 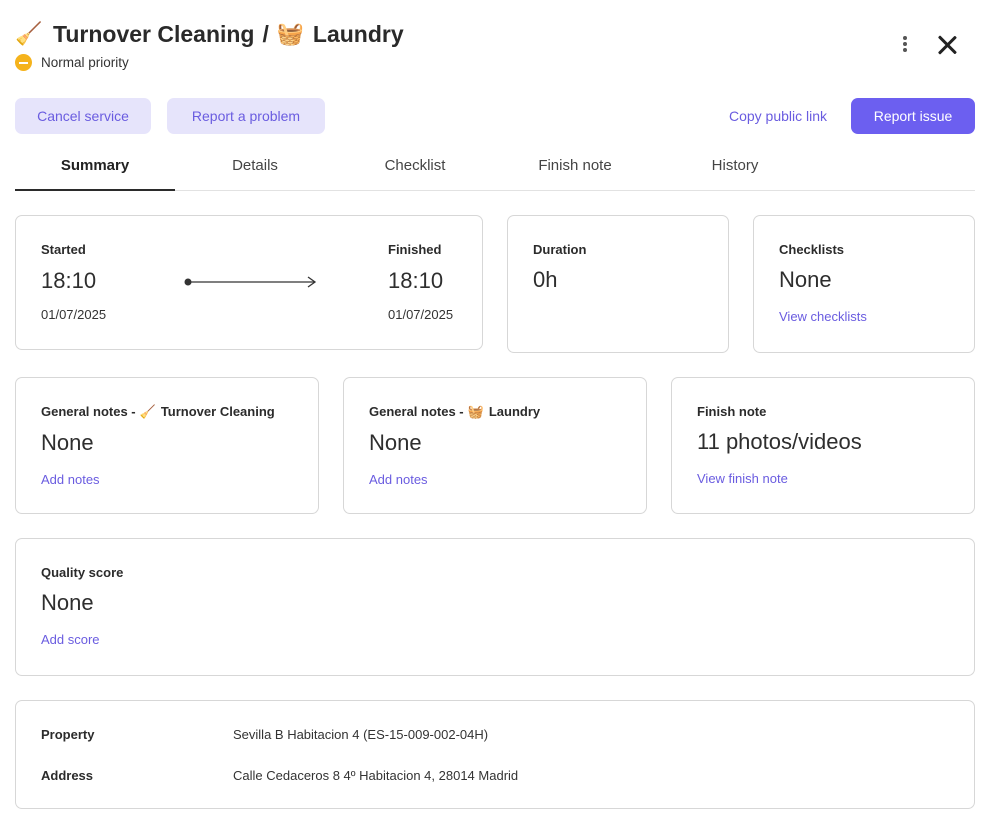 I want to click on tab-history: History, so click(x=735, y=165).